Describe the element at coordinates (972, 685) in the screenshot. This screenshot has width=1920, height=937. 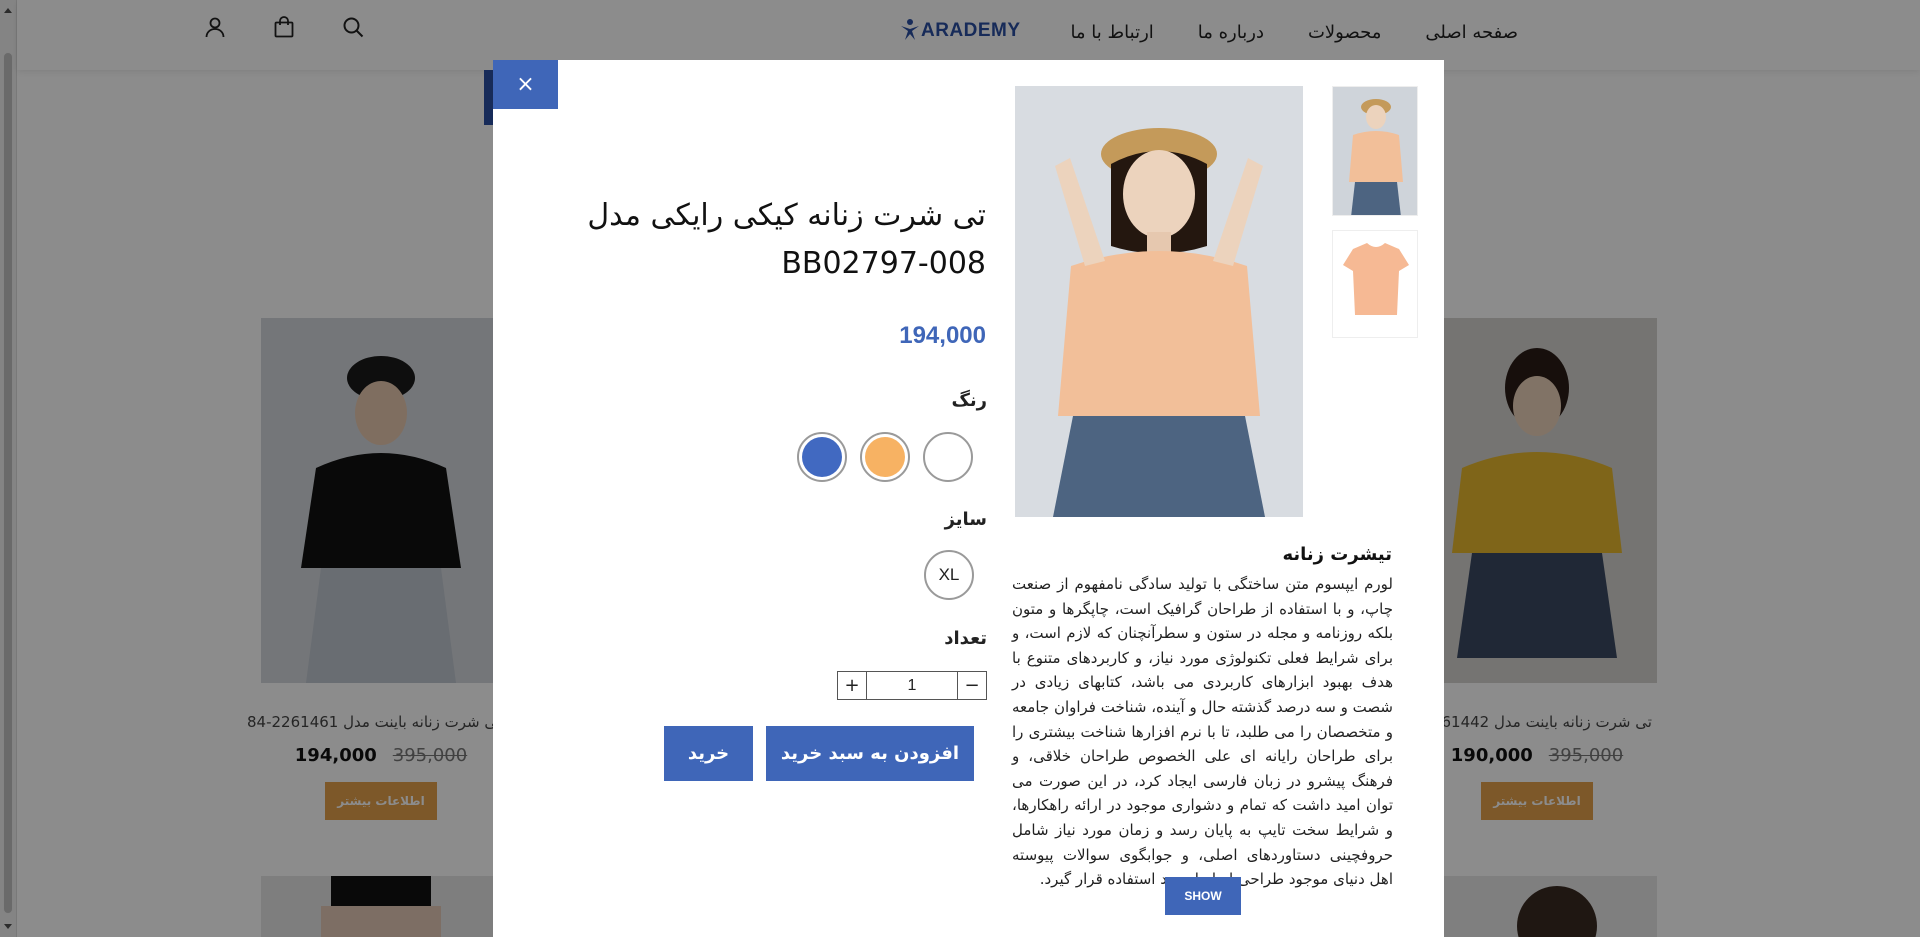
I see `quantity-decrease-button: −` at that location.